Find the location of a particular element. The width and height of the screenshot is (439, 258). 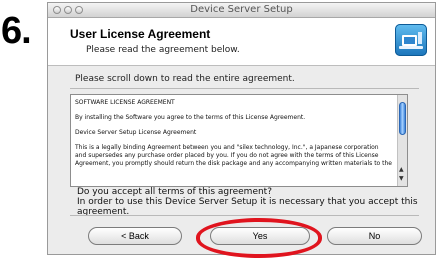

scroll-down-arrow-icon: ▼ is located at coordinates (401, 179).